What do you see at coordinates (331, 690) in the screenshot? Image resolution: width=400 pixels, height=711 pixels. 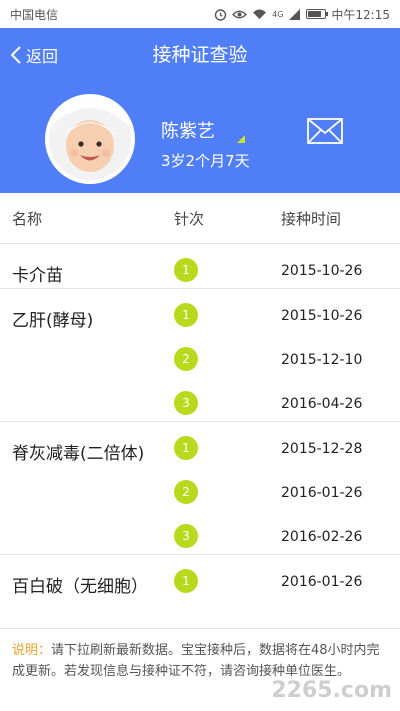 I see `watermark-logo: 2265.com` at bounding box center [331, 690].